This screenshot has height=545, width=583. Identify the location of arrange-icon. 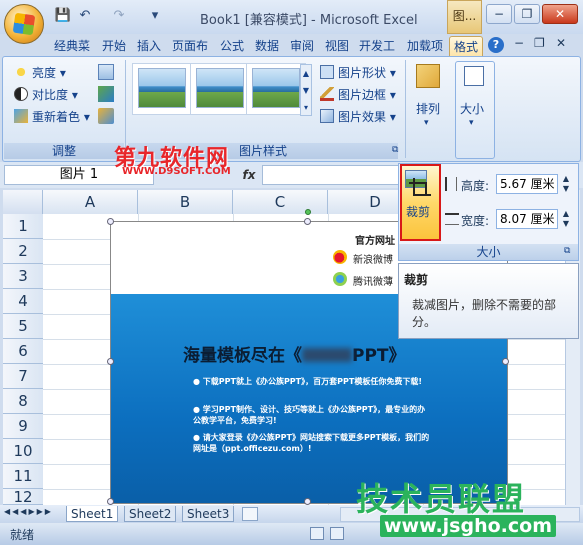
(428, 76).